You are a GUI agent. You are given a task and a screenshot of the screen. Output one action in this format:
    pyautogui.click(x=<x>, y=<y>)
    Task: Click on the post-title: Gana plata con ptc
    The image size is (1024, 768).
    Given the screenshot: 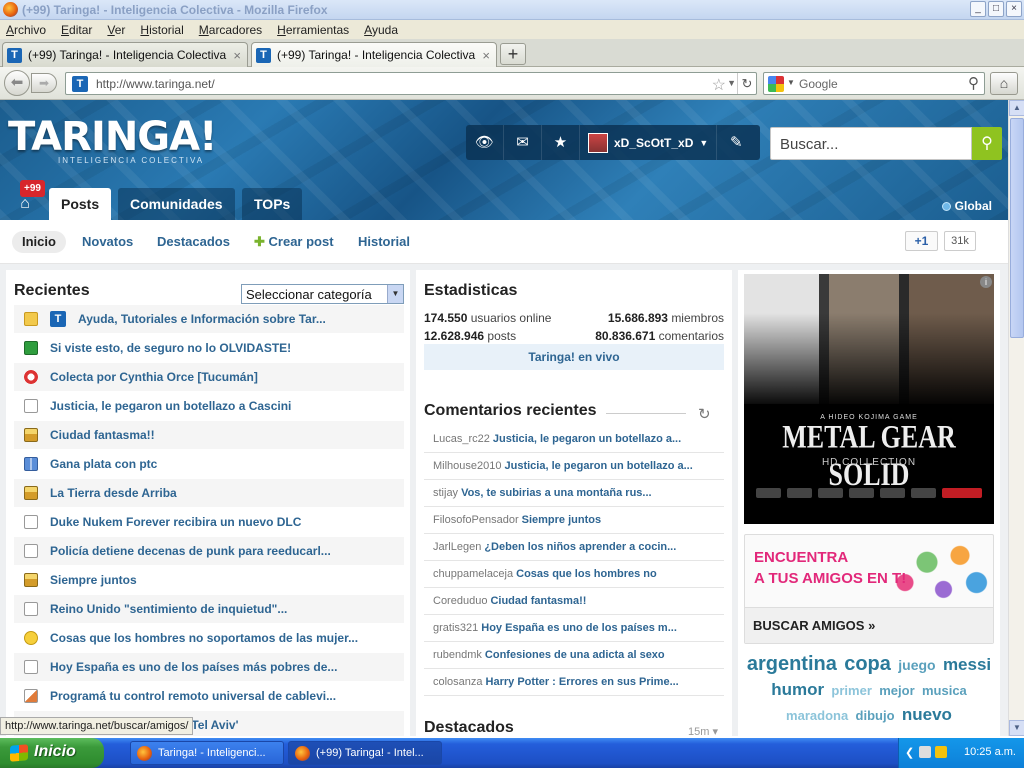 What is the action you would take?
    pyautogui.click(x=103, y=464)
    